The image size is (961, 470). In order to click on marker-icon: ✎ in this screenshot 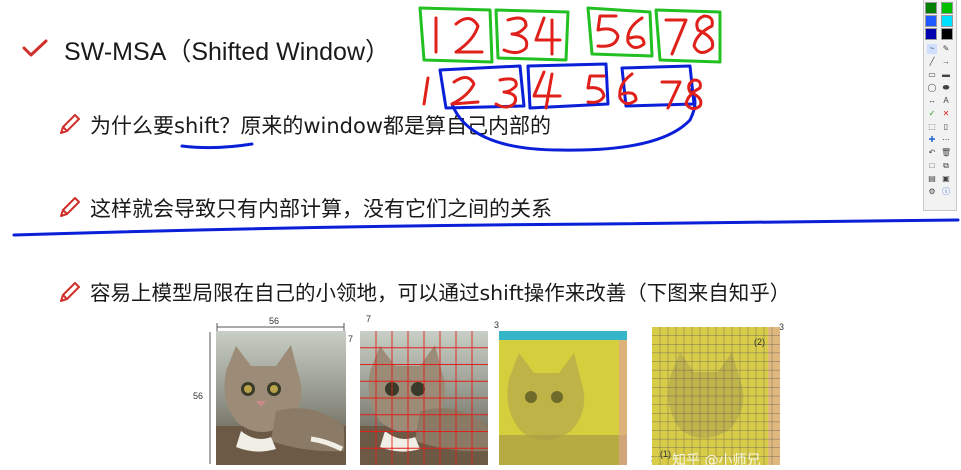, I will do `click(946, 49)`.